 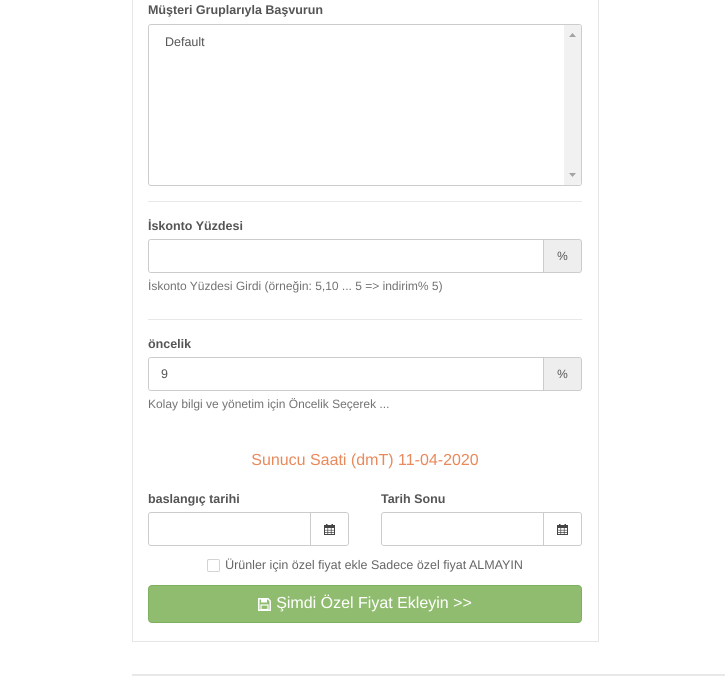 I want to click on field-label: Tarih Sonu, so click(x=413, y=499).